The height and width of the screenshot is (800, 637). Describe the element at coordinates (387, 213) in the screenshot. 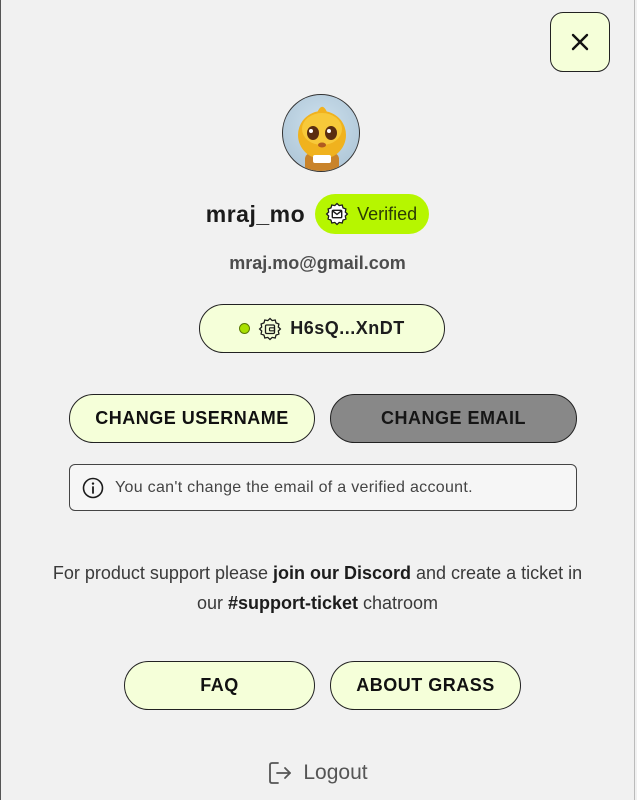

I see `verified-label: Verified` at that location.